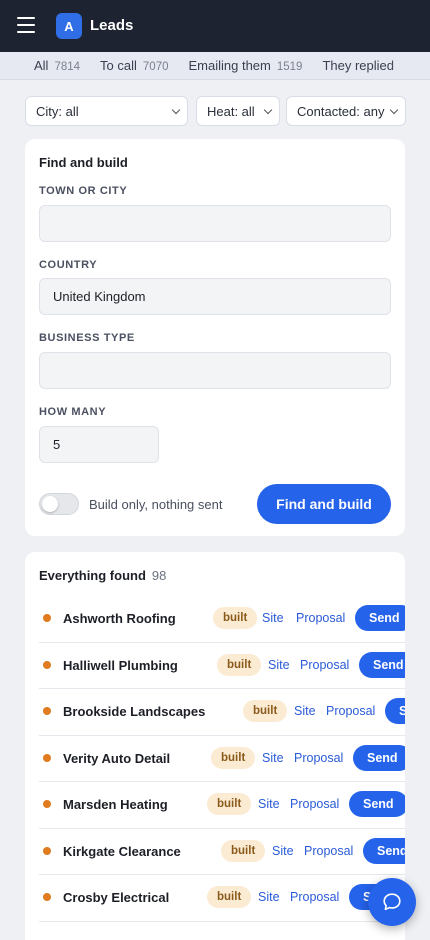 The height and width of the screenshot is (940, 430). What do you see at coordinates (134, 711) in the screenshot?
I see `lead-name: Brookside Landscapes` at bounding box center [134, 711].